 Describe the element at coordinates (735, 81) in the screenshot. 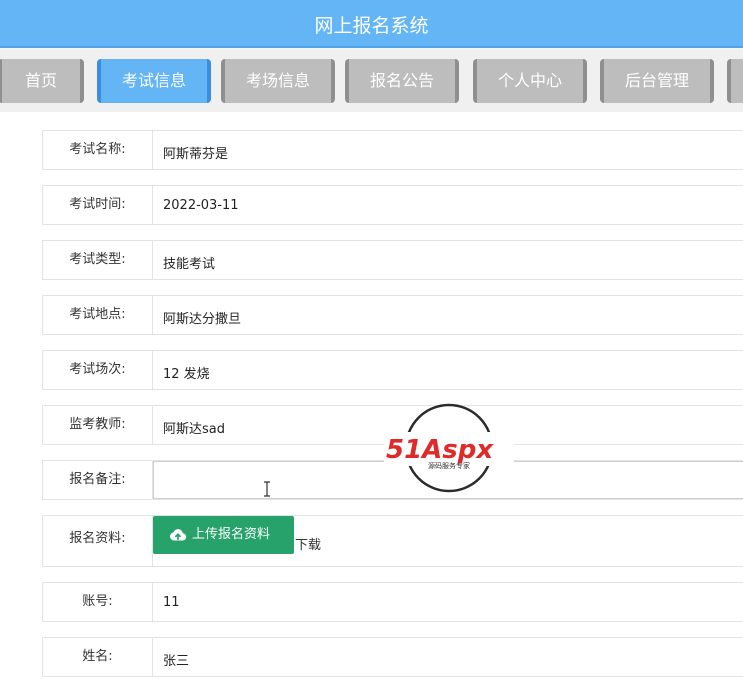

I see `tab-overflow` at that location.